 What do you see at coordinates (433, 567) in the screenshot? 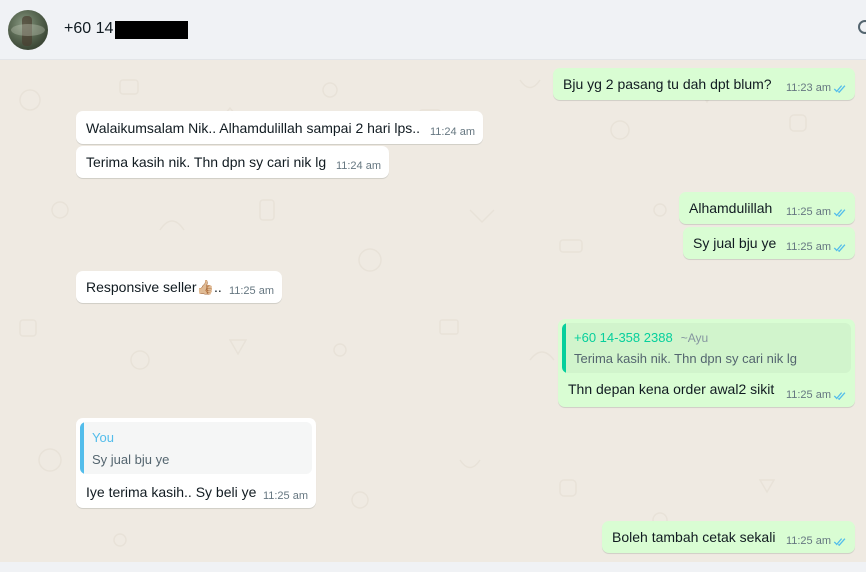
I see `composer-edge` at bounding box center [433, 567].